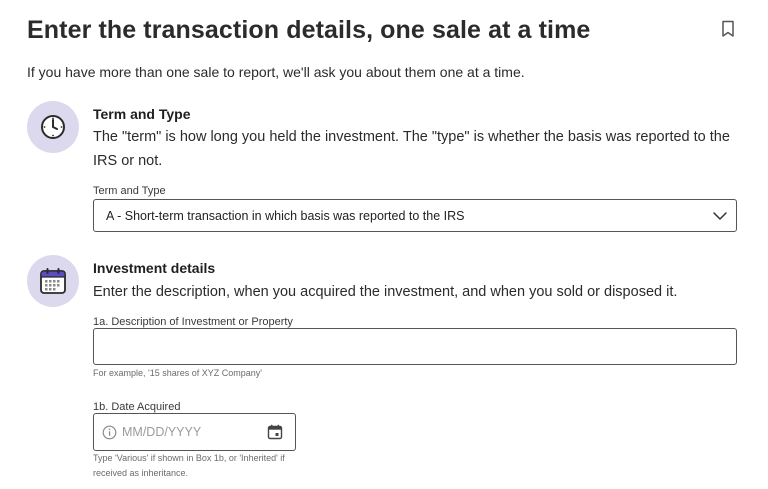 This screenshot has height=489, width=768. What do you see at coordinates (109, 432) in the screenshot?
I see `info-icon` at bounding box center [109, 432].